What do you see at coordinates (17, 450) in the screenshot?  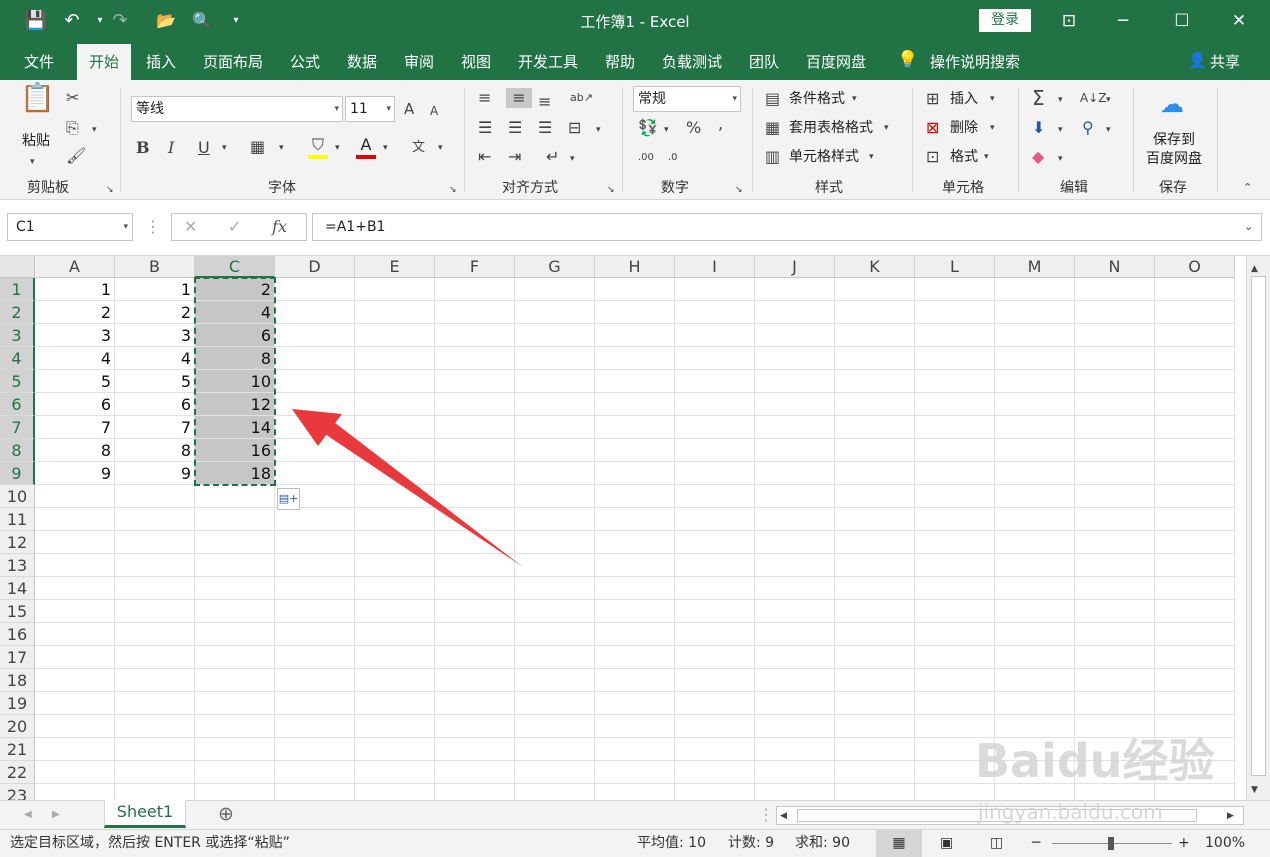 I see `row-header-8: 8` at bounding box center [17, 450].